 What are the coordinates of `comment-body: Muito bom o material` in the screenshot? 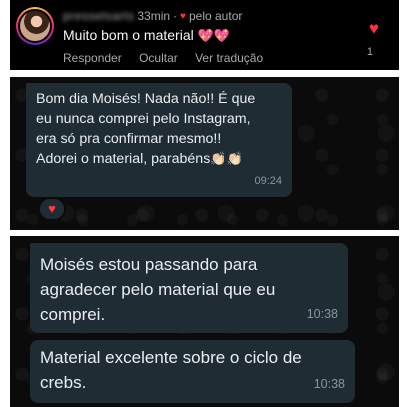 It's located at (128, 35).